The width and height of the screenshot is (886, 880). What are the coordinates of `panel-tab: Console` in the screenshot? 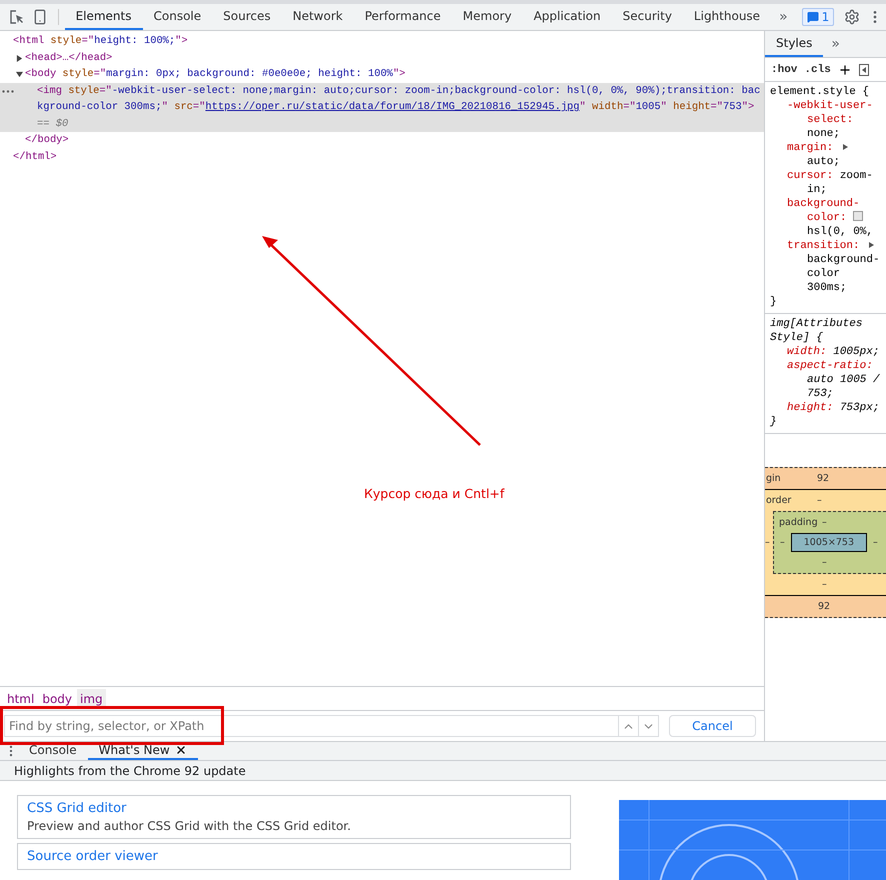 It's located at (177, 17).